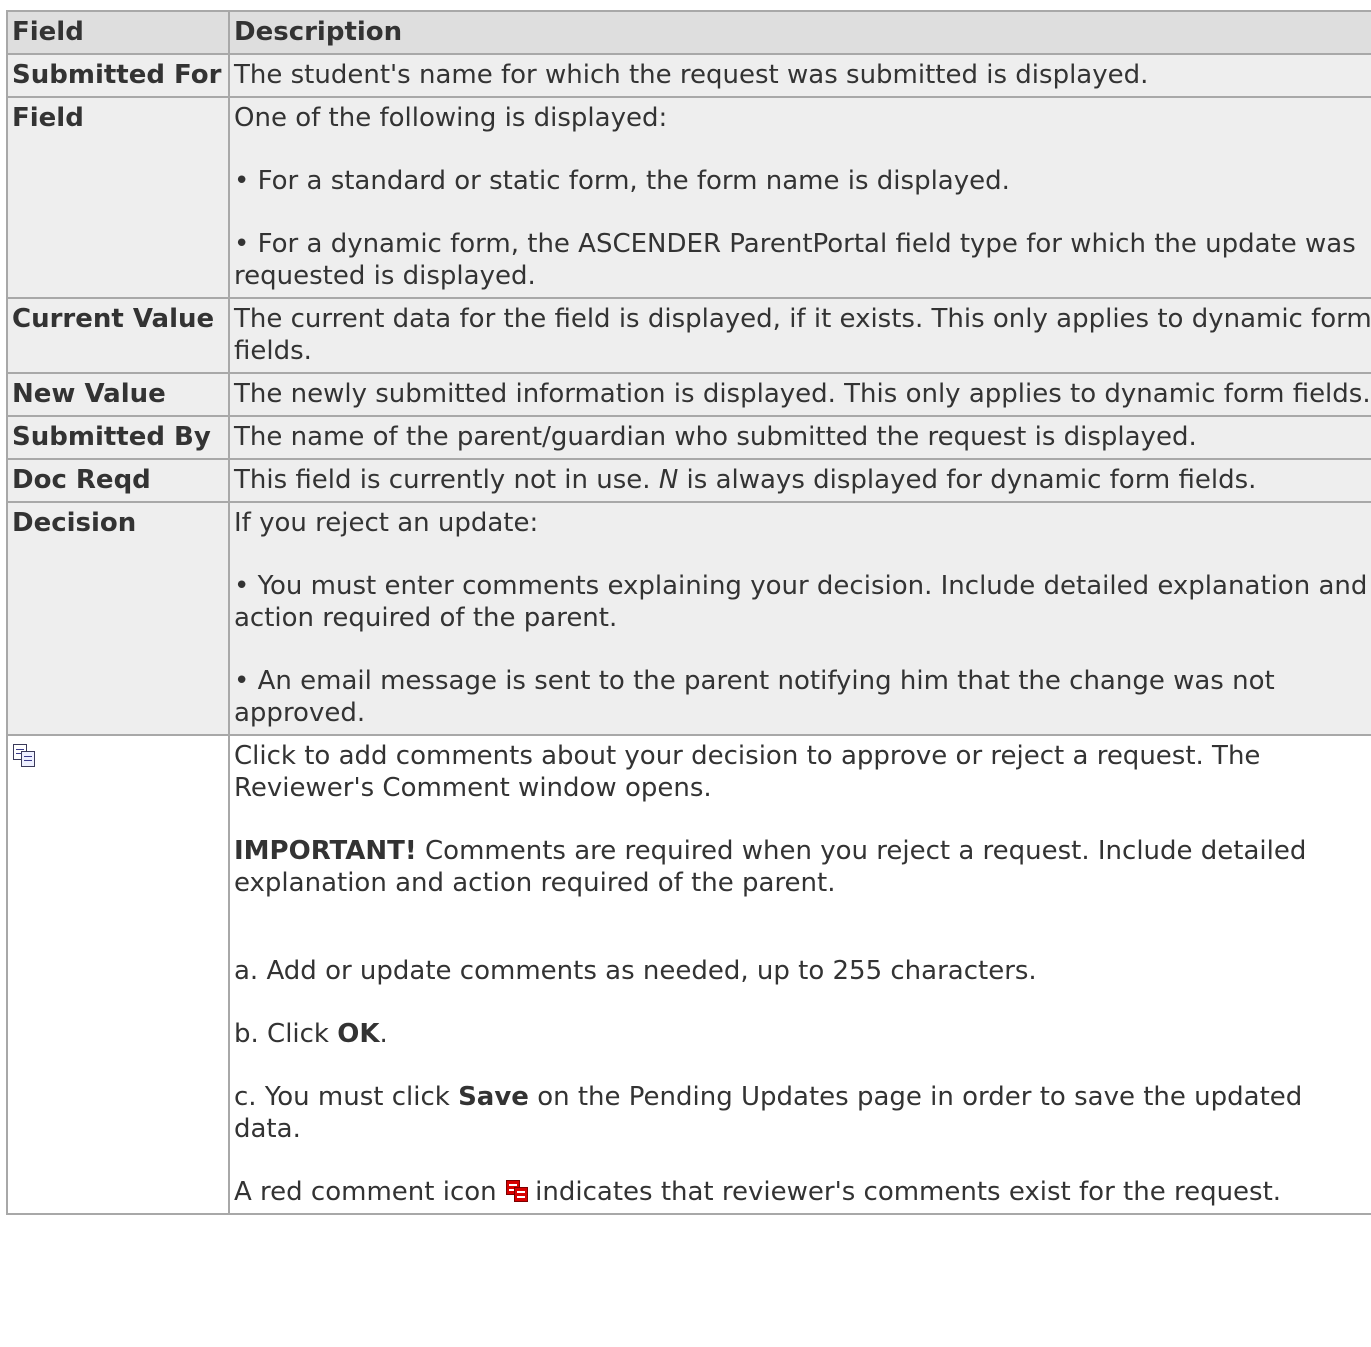 The height and width of the screenshot is (1347, 1371). Describe the element at coordinates (118, 480) in the screenshot. I see `field-name: Doc Reqd` at that location.